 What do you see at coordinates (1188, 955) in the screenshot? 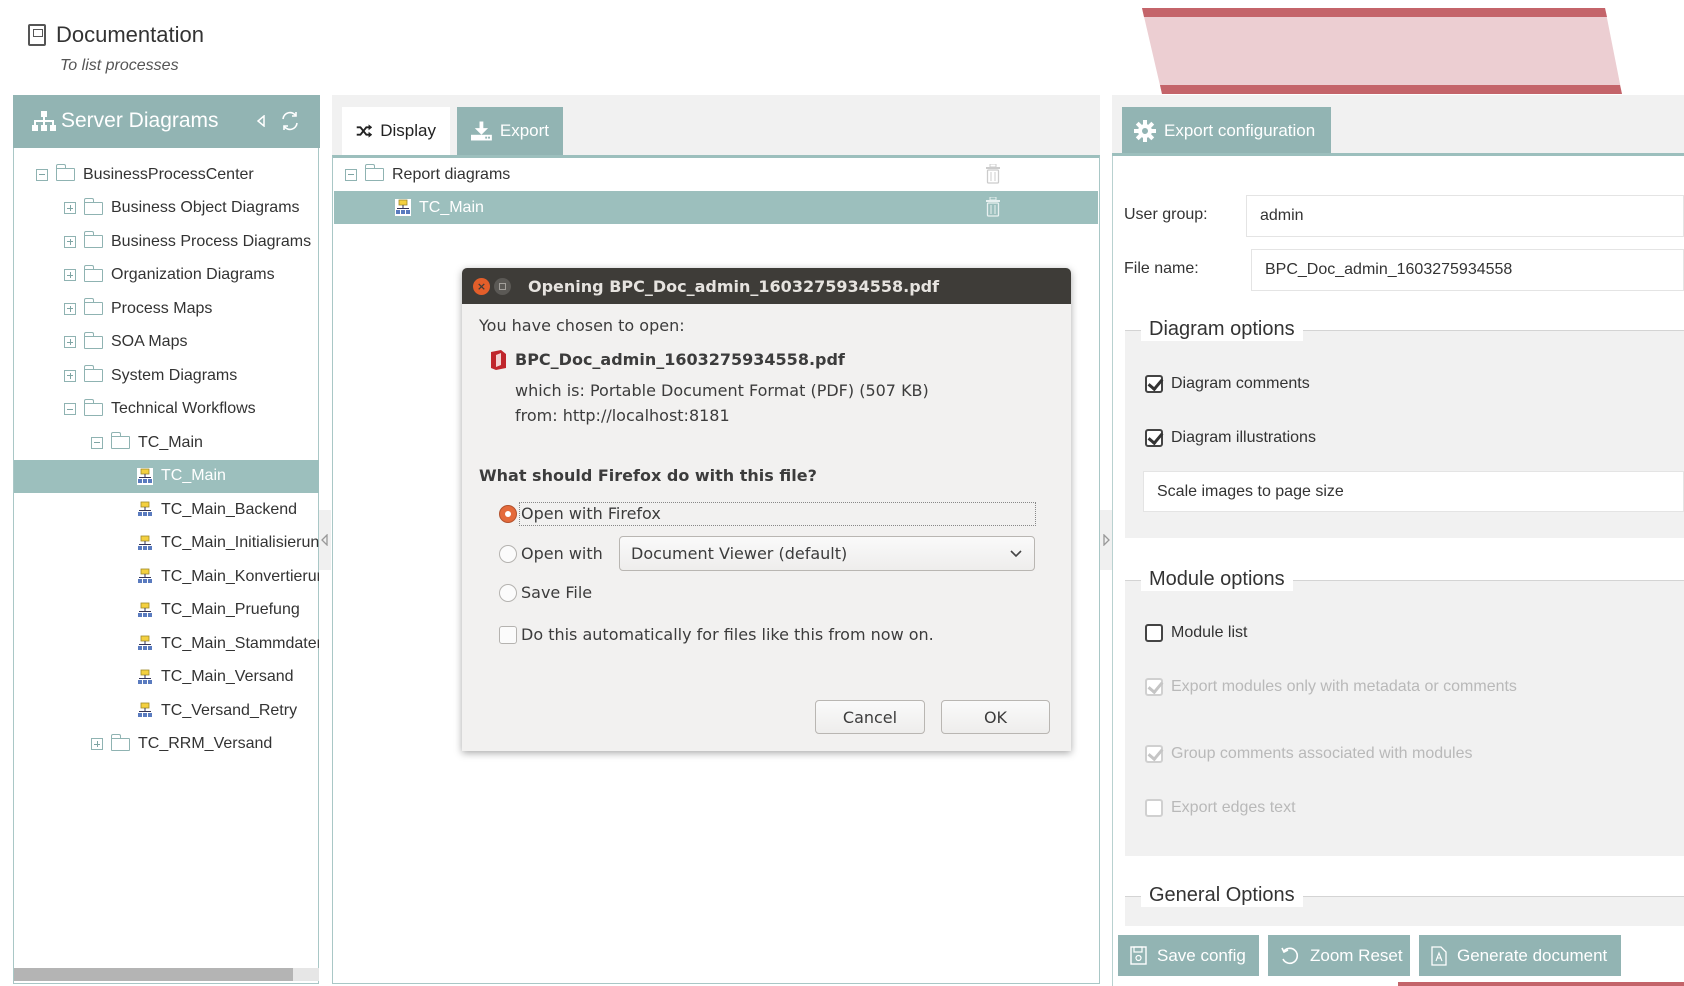
I see `save-config-button: Save config` at bounding box center [1188, 955].